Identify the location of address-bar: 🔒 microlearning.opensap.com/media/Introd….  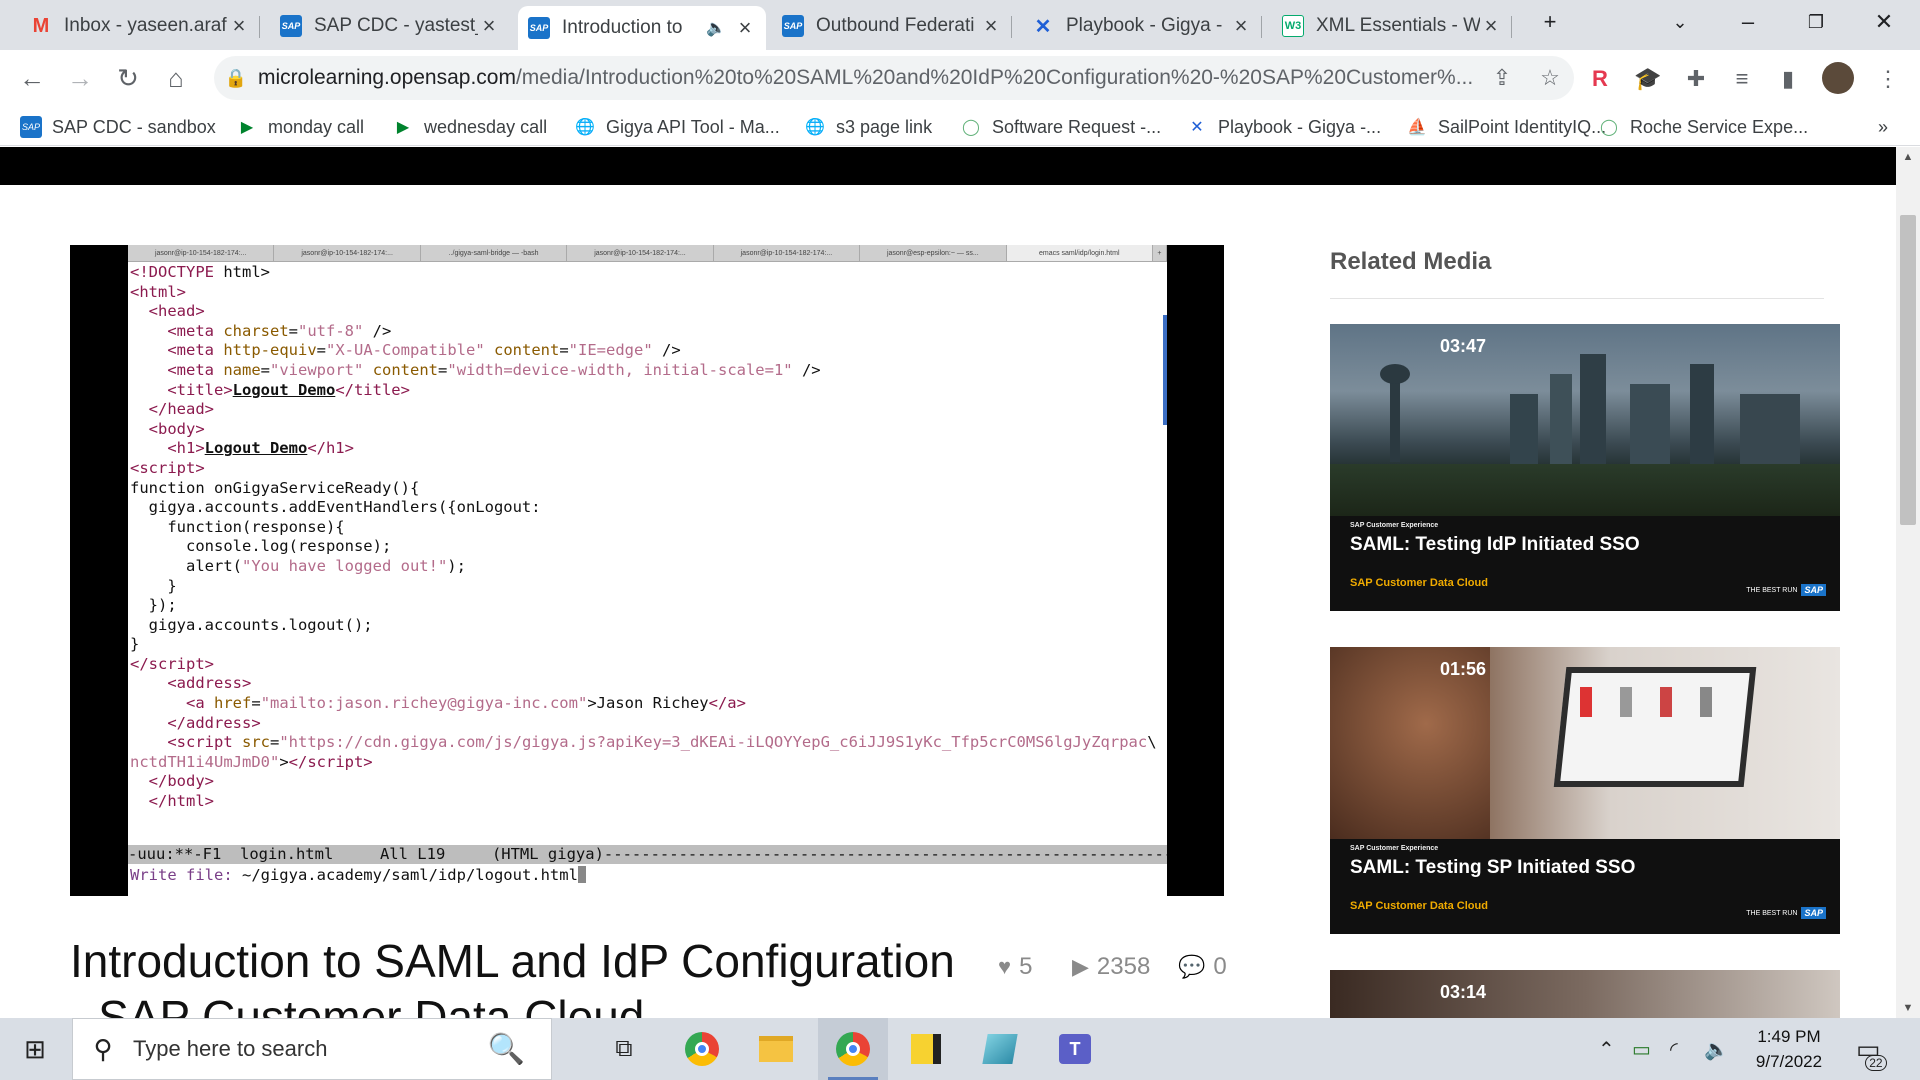
(894, 78).